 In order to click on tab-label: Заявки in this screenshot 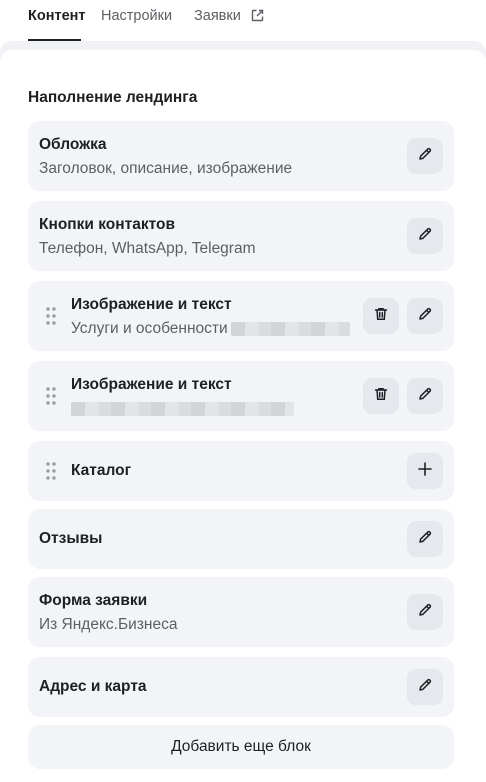, I will do `click(217, 16)`.